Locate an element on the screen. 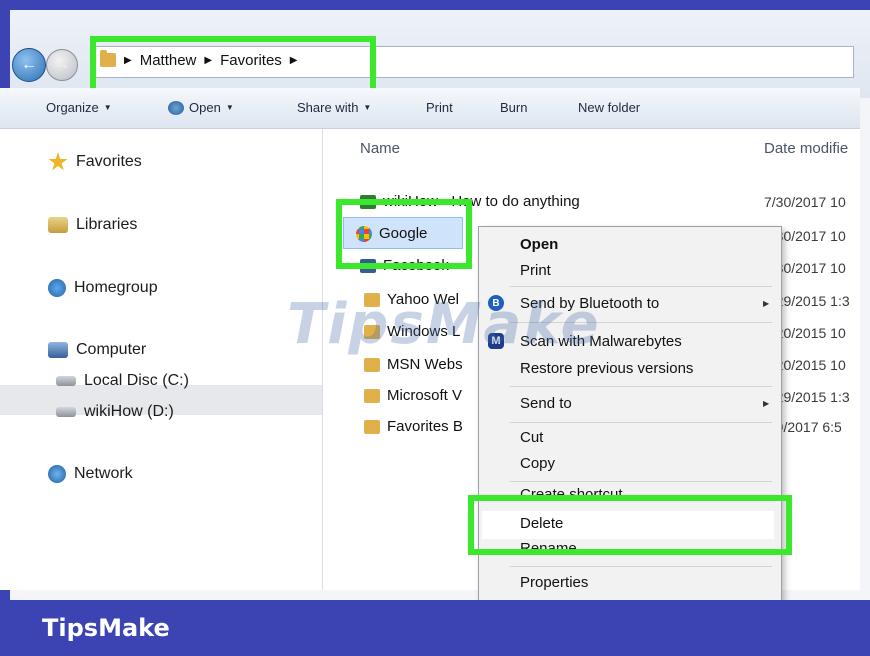  burn-button: Burn is located at coordinates (513, 107).